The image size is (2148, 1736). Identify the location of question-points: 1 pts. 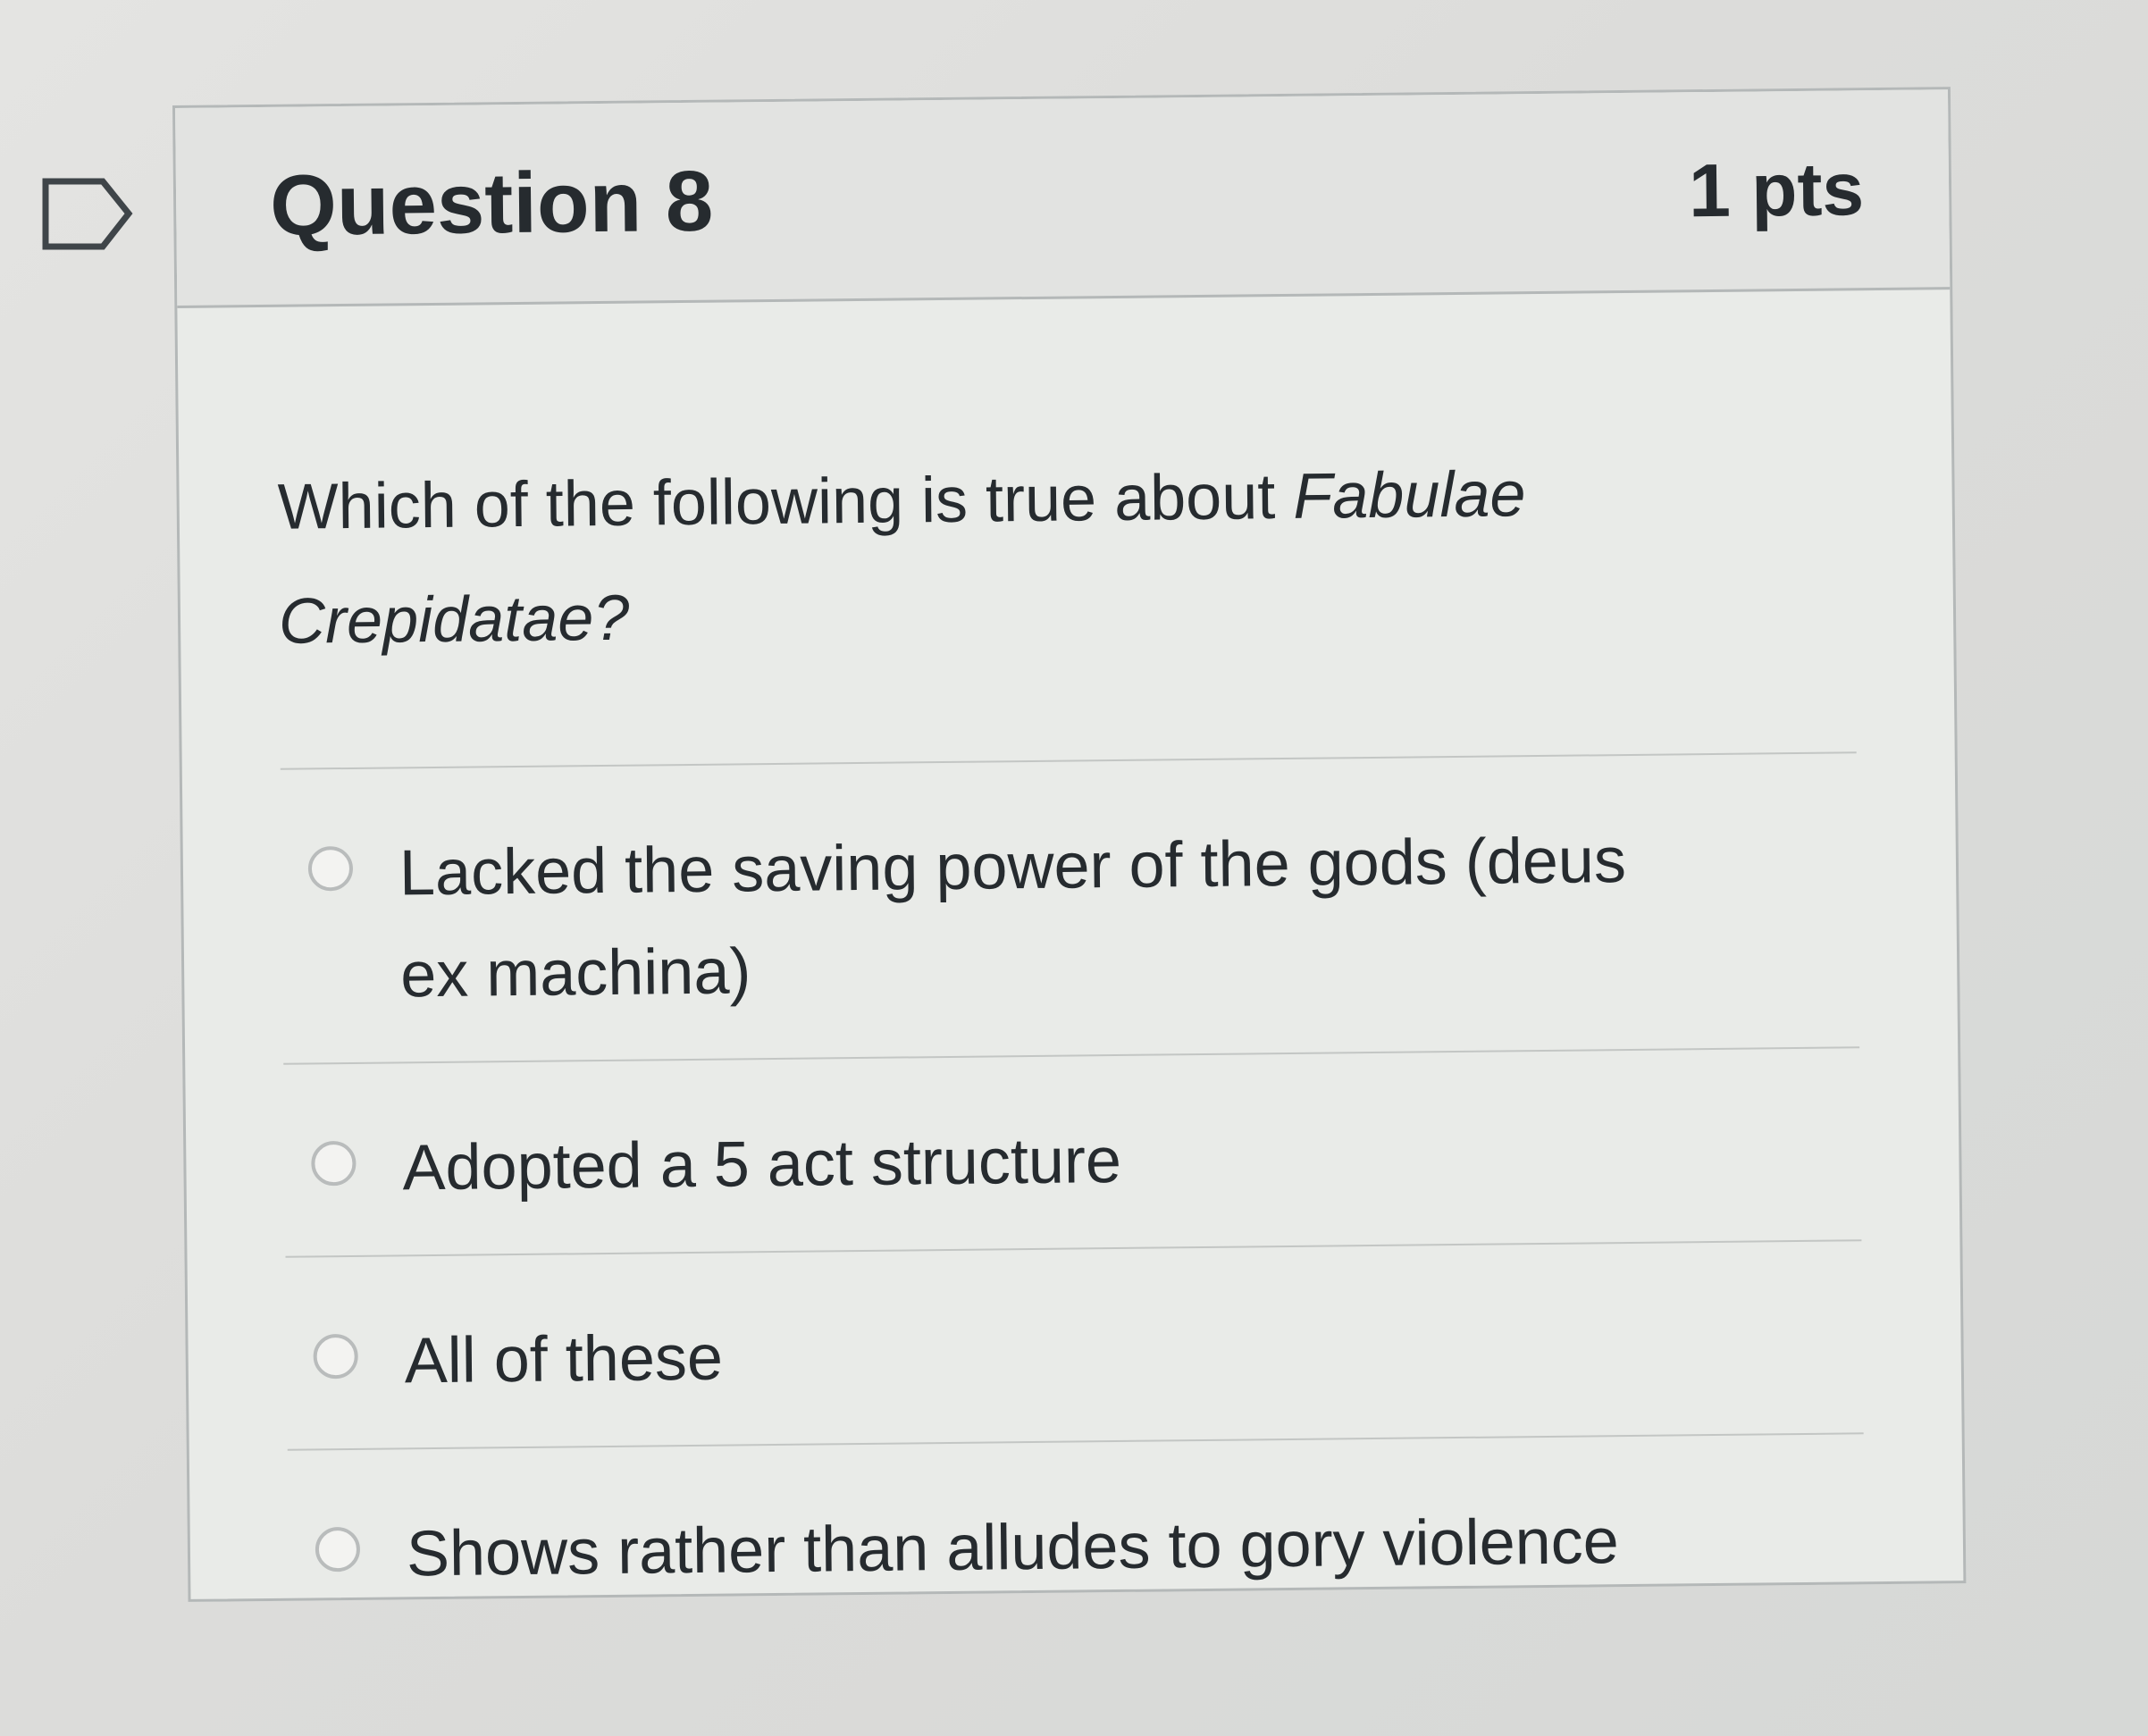
(1776, 190).